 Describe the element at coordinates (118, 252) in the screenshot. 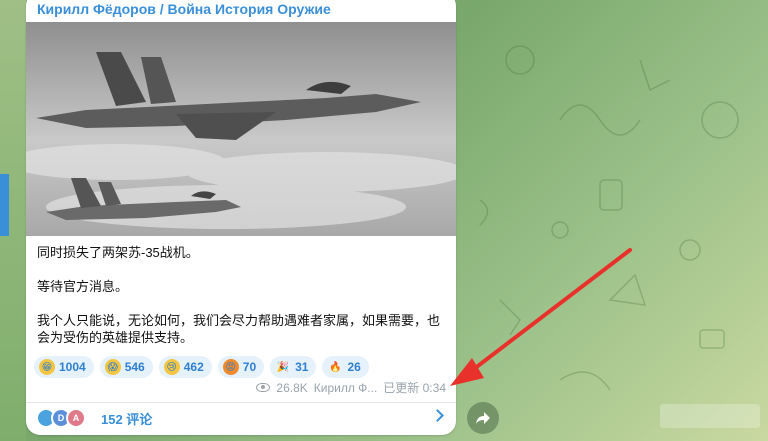

I see `post-line-1: 同时损失了两架苏-35战机。` at that location.